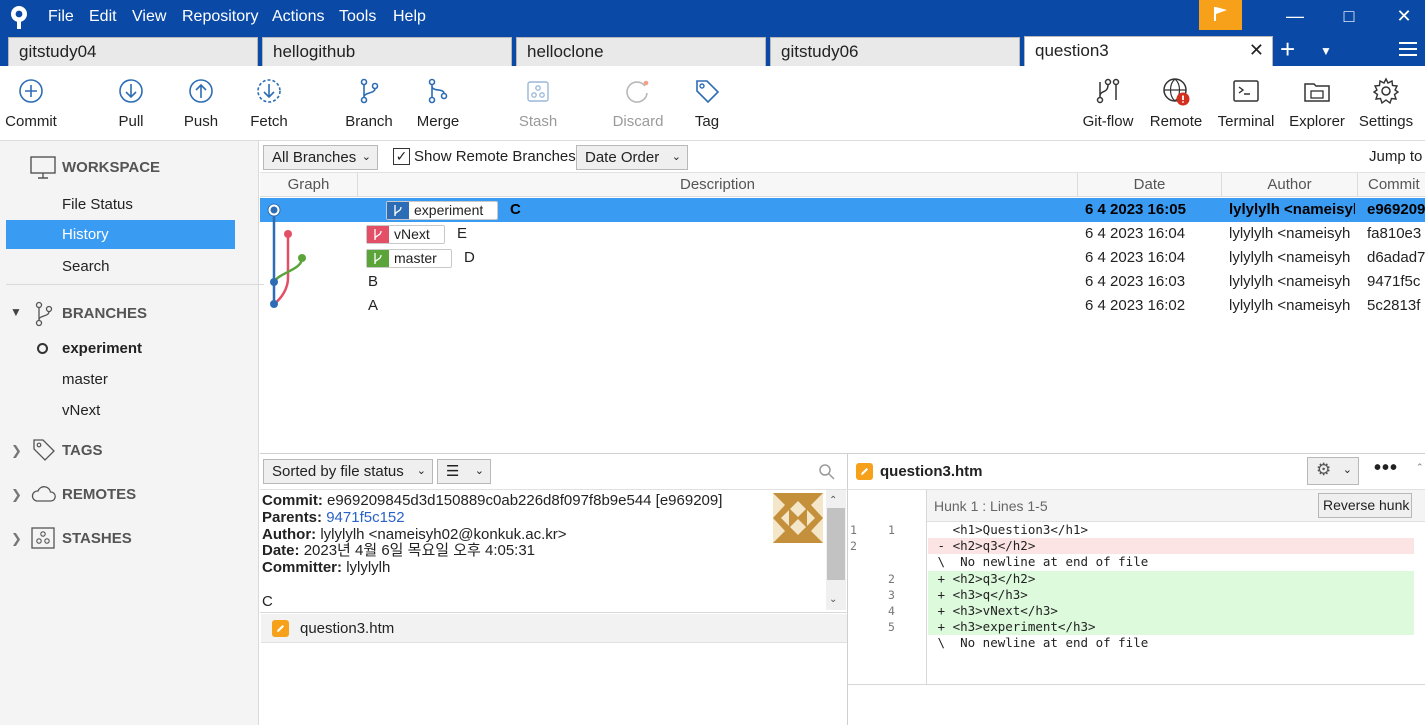 The image size is (1425, 725). What do you see at coordinates (120, 379) in the screenshot?
I see `sidebar-branch-master: master` at bounding box center [120, 379].